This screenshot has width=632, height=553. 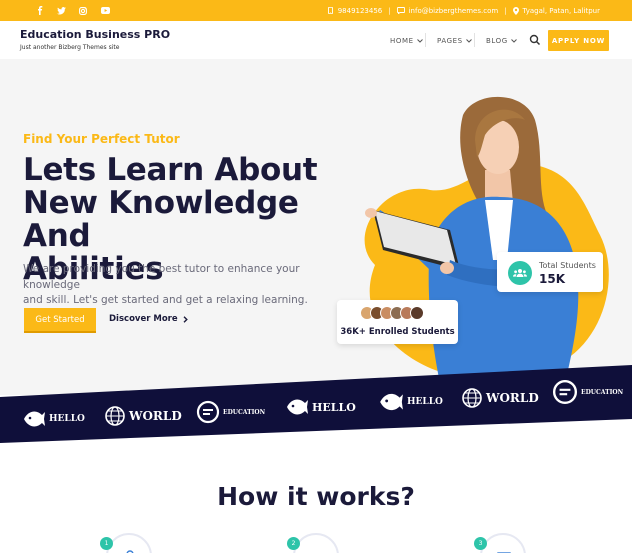 I want to click on step-card: 3, so click(x=500, y=543).